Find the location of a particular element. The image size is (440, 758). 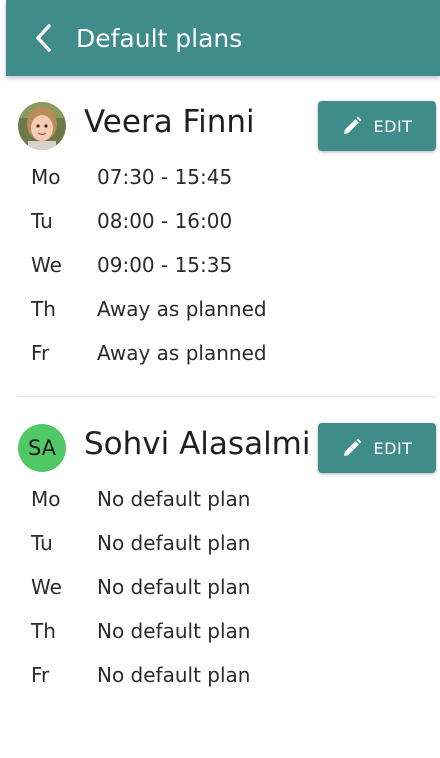

day-row: We 09:00 - 15:35 is located at coordinates (220, 266).